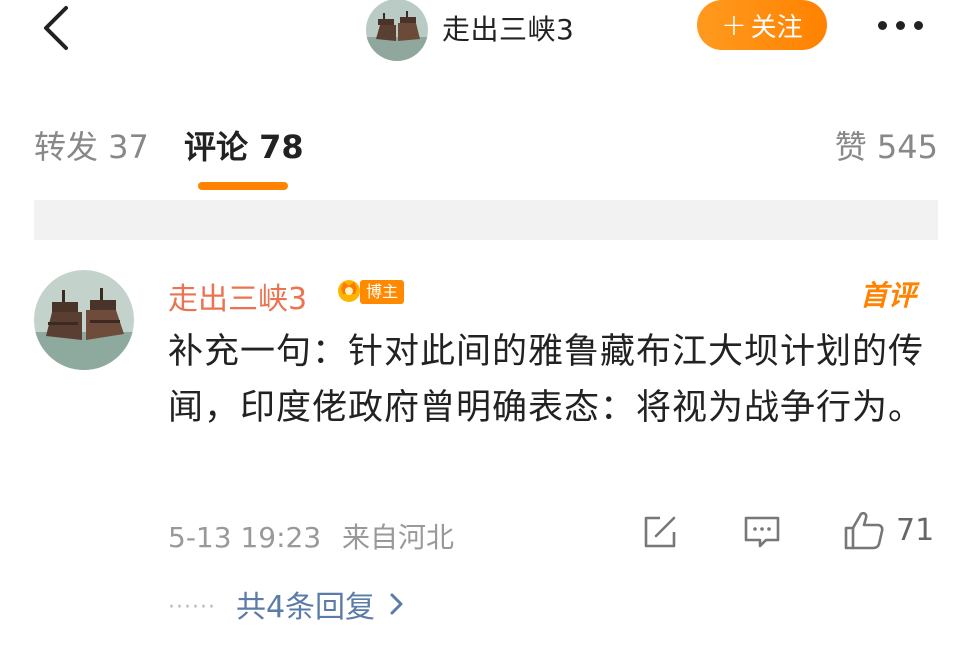  What do you see at coordinates (245, 537) in the screenshot?
I see `comment-time: 5-13 19:23` at bounding box center [245, 537].